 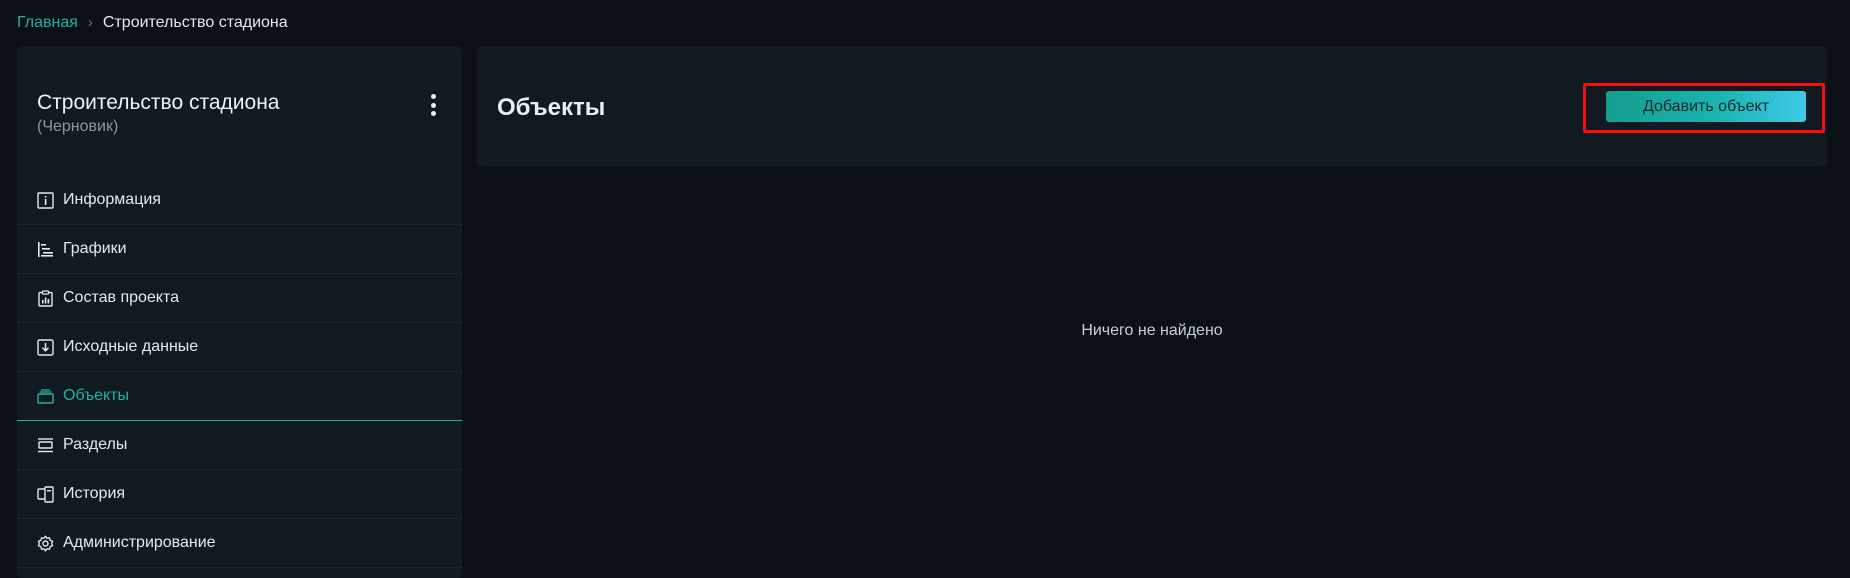 I want to click on project-title: Строительство стадиона, so click(x=158, y=102).